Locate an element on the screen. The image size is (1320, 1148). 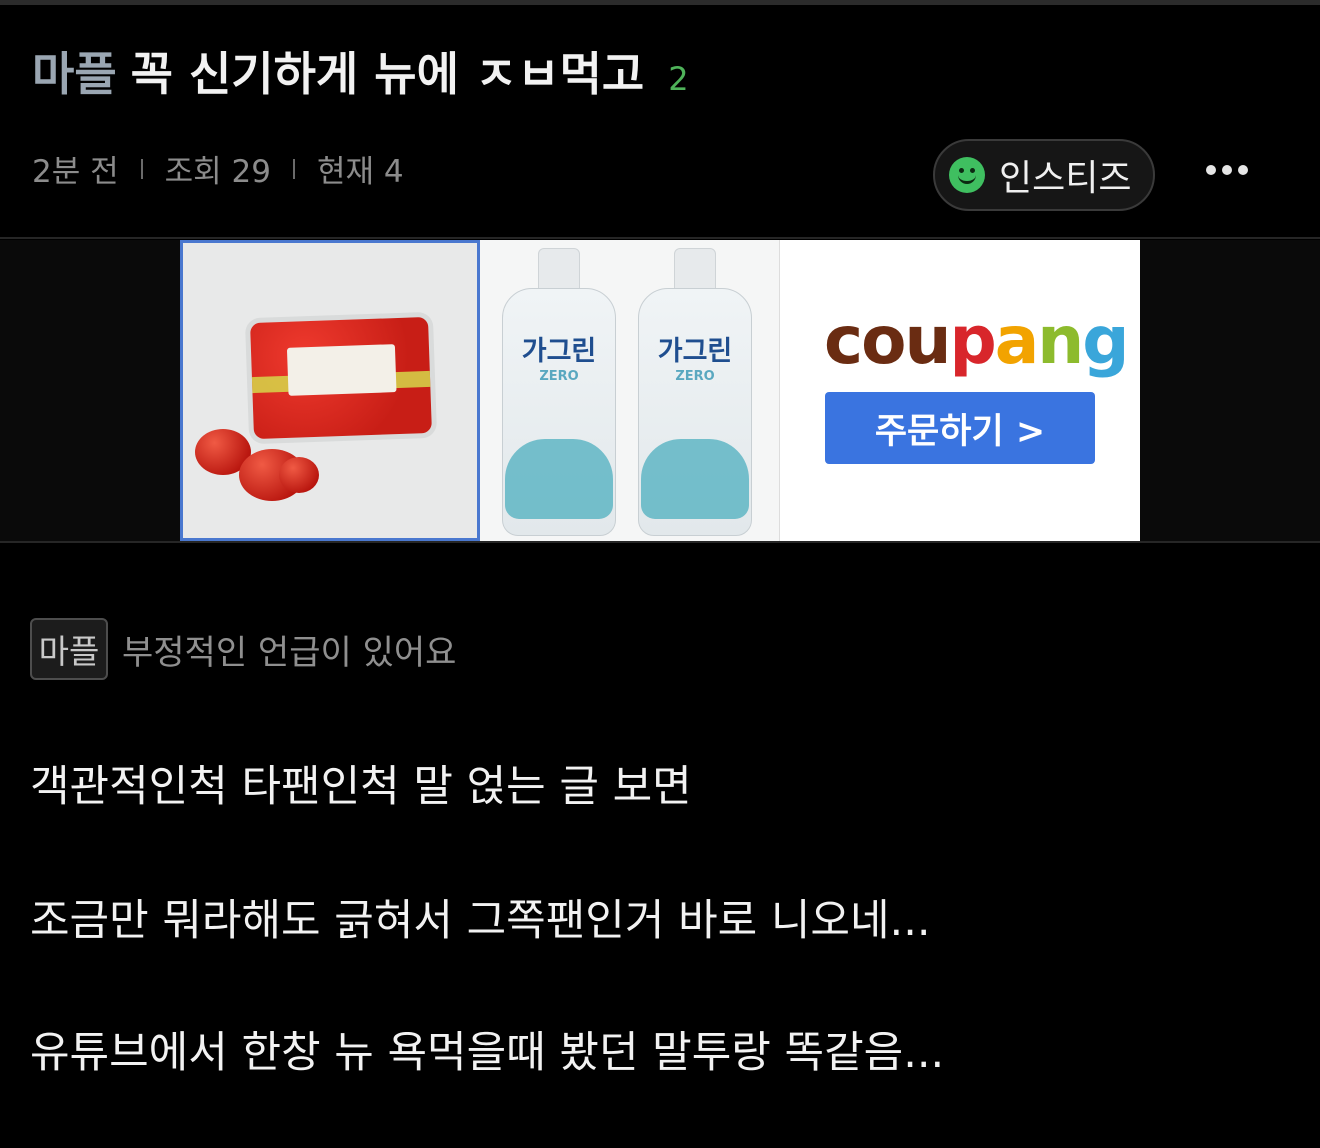
coupang-logo-letter: o is located at coordinates (883, 340).